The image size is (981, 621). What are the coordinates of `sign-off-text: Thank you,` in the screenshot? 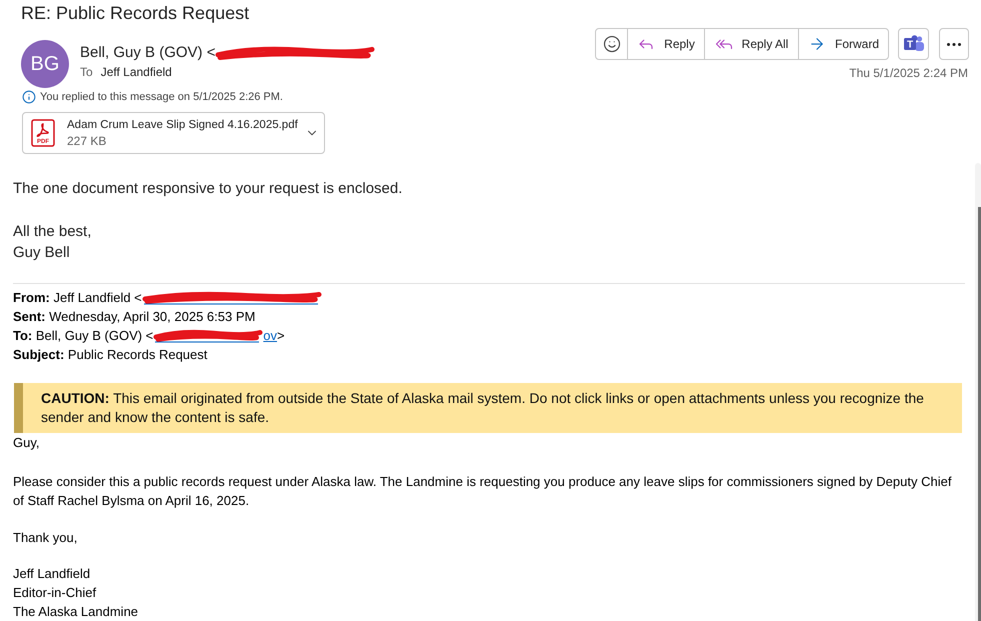 It's located at (45, 538).